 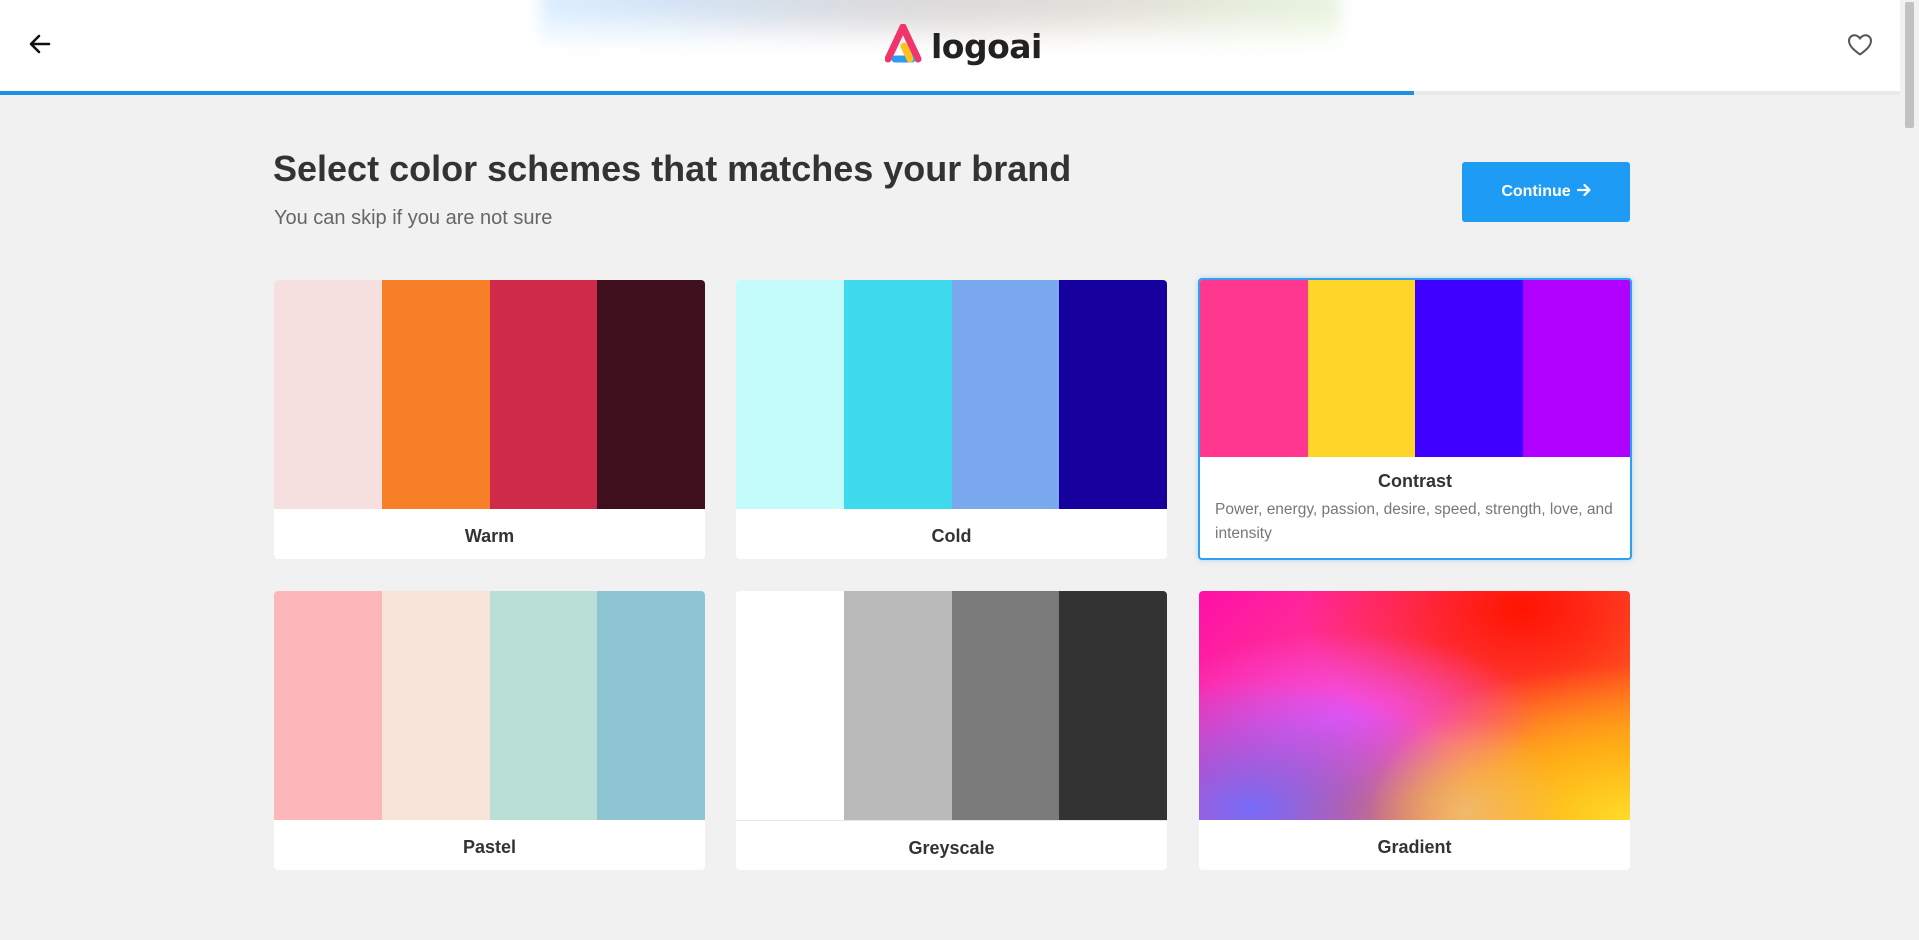 I want to click on continue-button: Continue, so click(x=1546, y=192).